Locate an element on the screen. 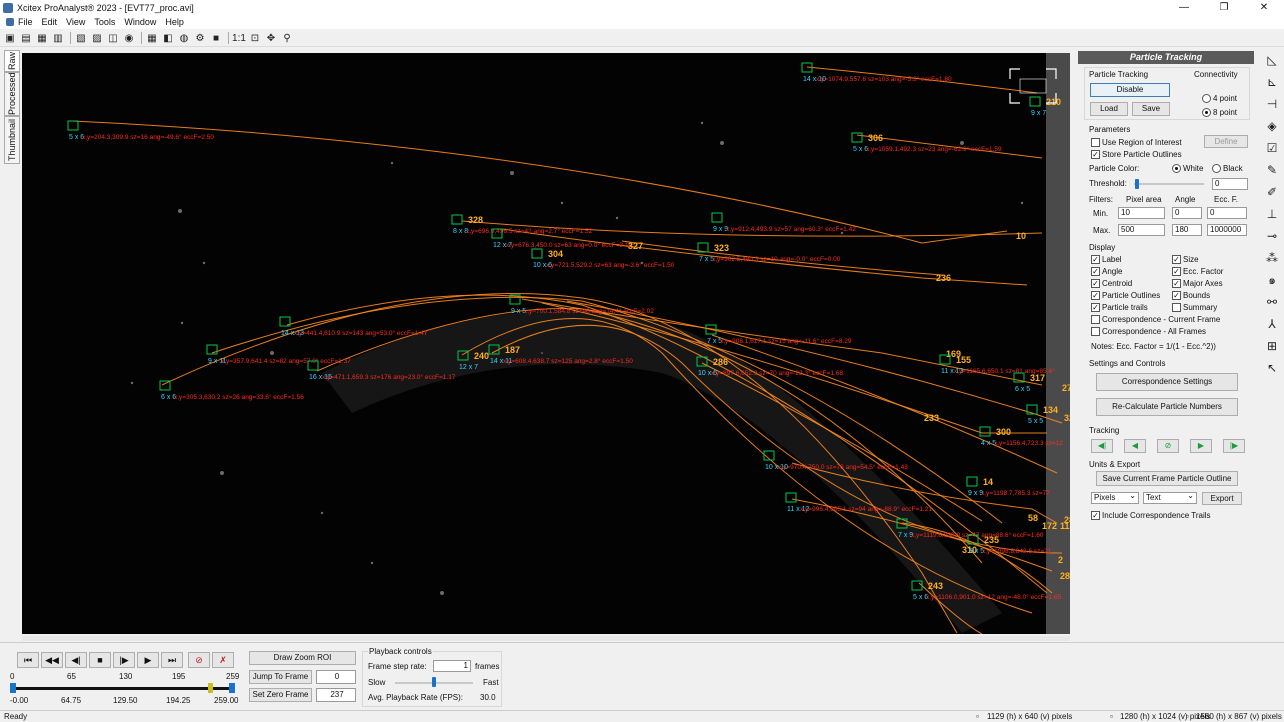 The height and width of the screenshot is (722, 1284). last-particle-icon: |▶ is located at coordinates (1234, 446).